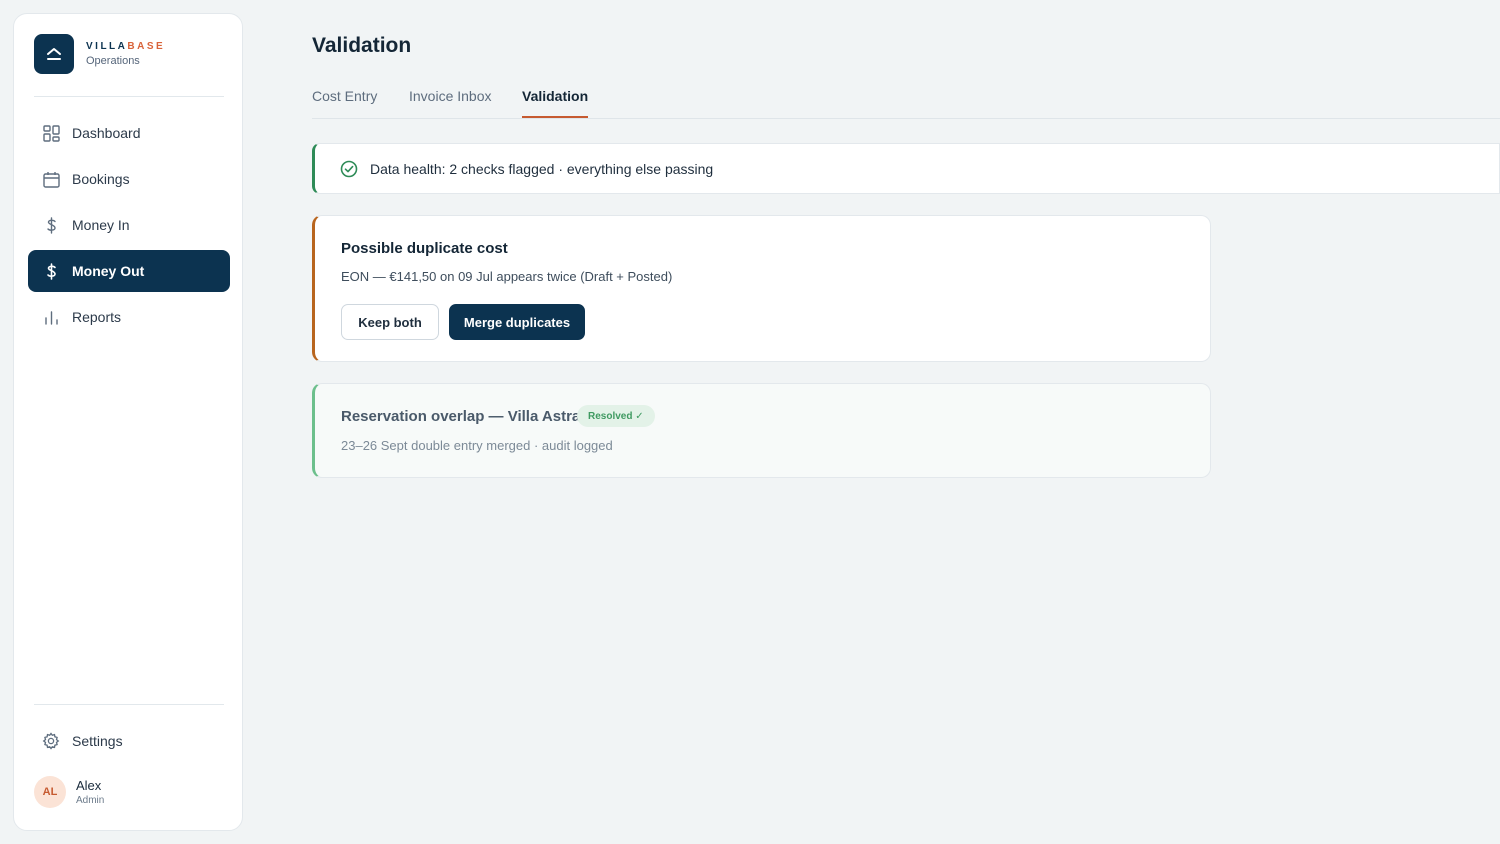  What do you see at coordinates (106, 133) in the screenshot?
I see `sidebar-item-label: Dashboard` at bounding box center [106, 133].